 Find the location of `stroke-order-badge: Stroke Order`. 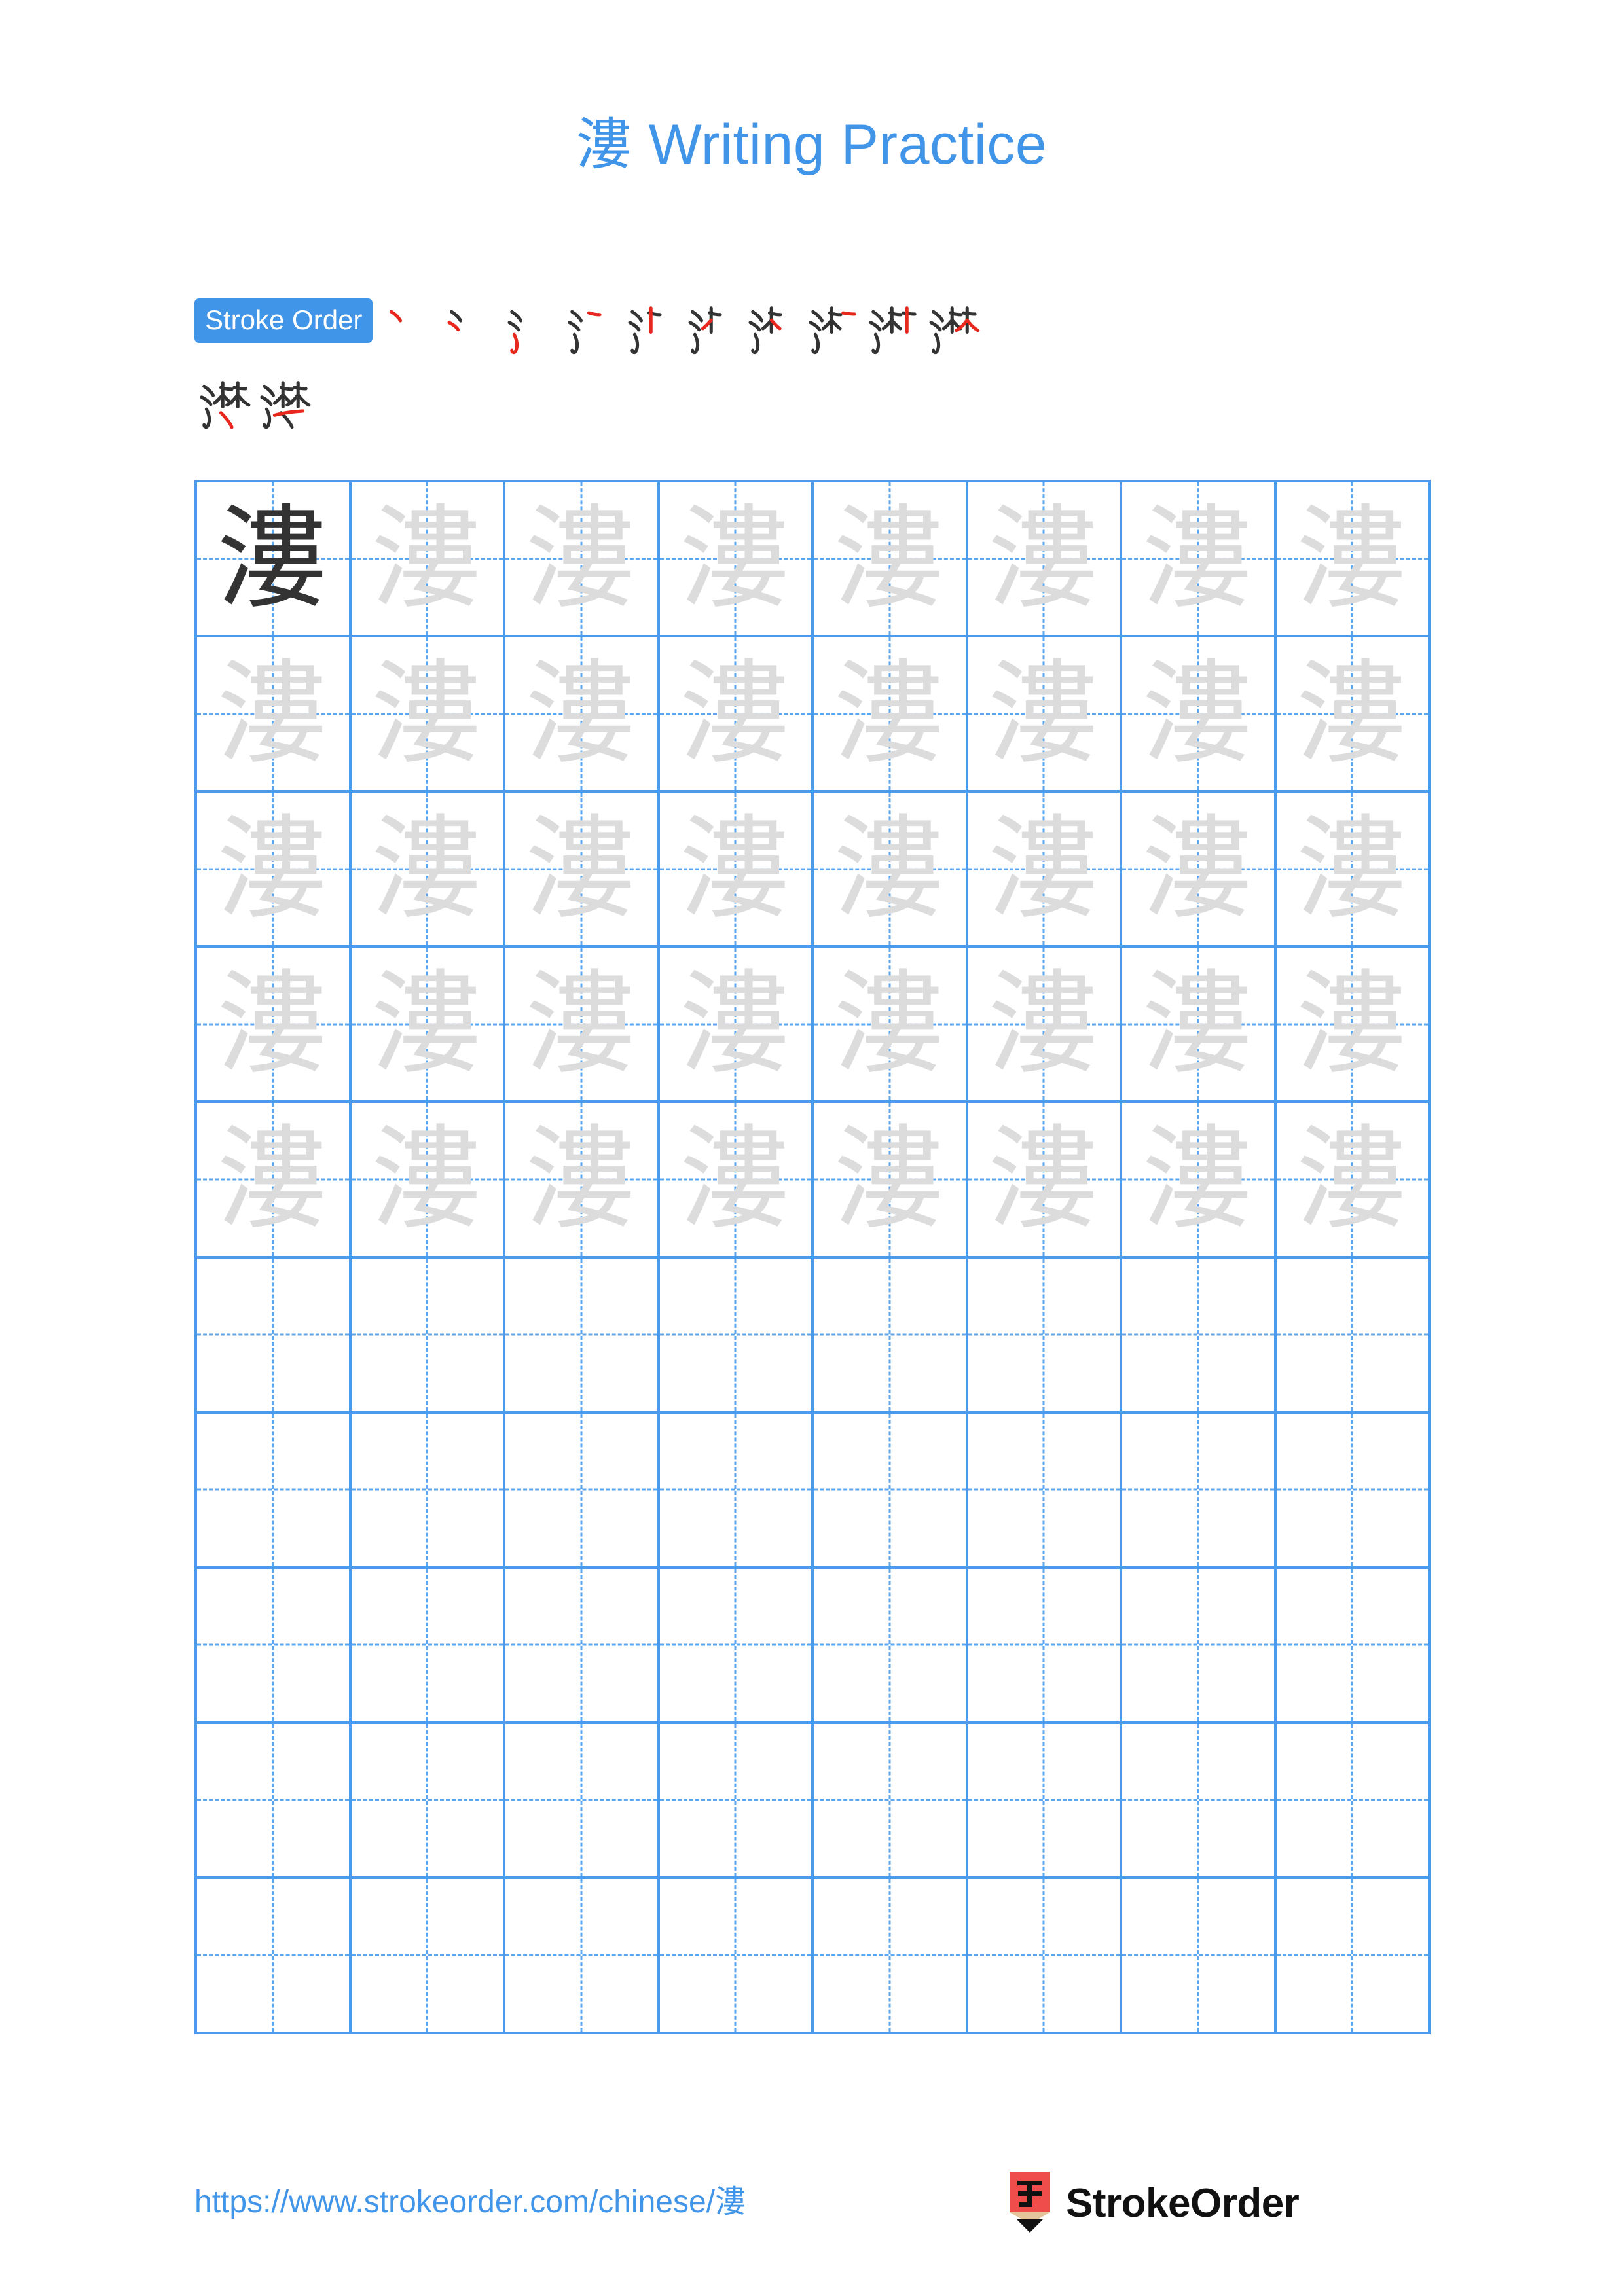

stroke-order-badge: Stroke Order is located at coordinates (283, 320).